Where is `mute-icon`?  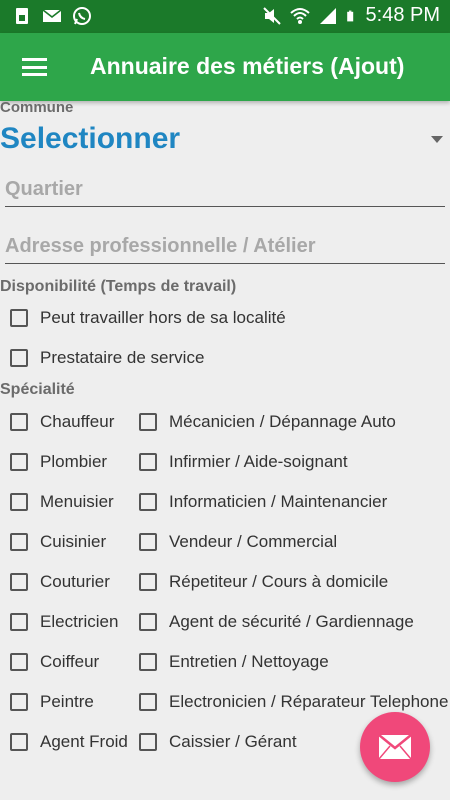
mute-icon is located at coordinates (271, 15).